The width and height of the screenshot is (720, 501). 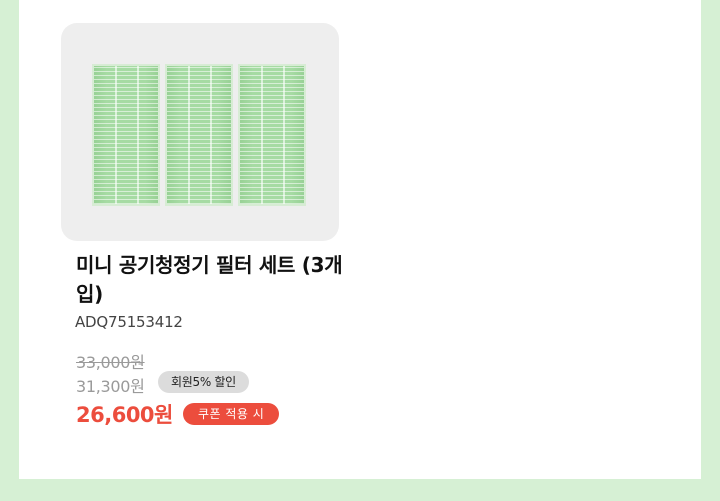 I want to click on member-discount-badge: 회원5% 할인, so click(x=203, y=382).